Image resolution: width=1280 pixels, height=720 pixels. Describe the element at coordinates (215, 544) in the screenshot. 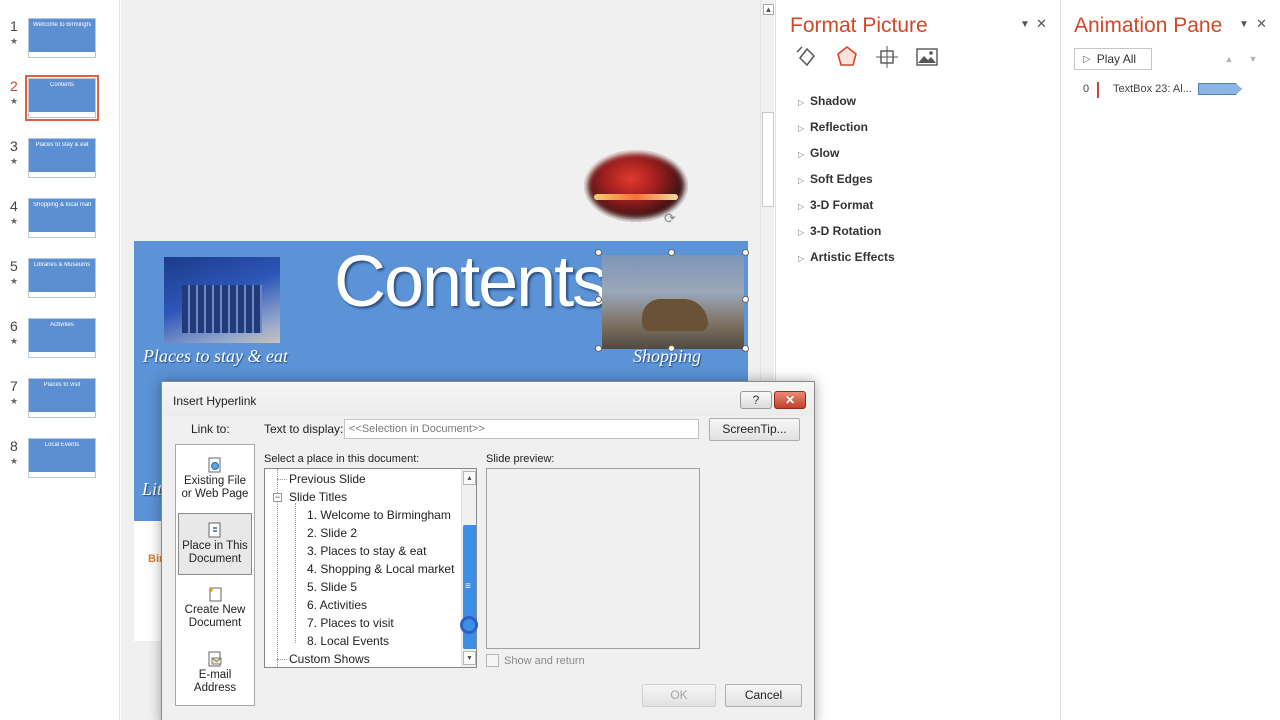

I see `link-place-in-document: Place in This Document` at that location.